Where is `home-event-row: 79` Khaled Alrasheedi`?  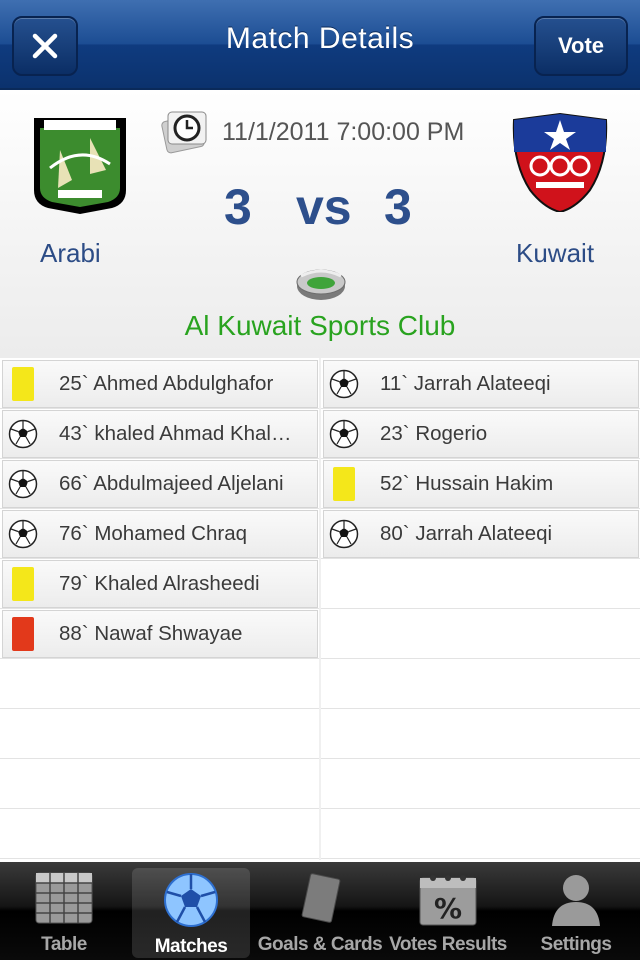
home-event-row: 79` Khaled Alrasheedi is located at coordinates (160, 584).